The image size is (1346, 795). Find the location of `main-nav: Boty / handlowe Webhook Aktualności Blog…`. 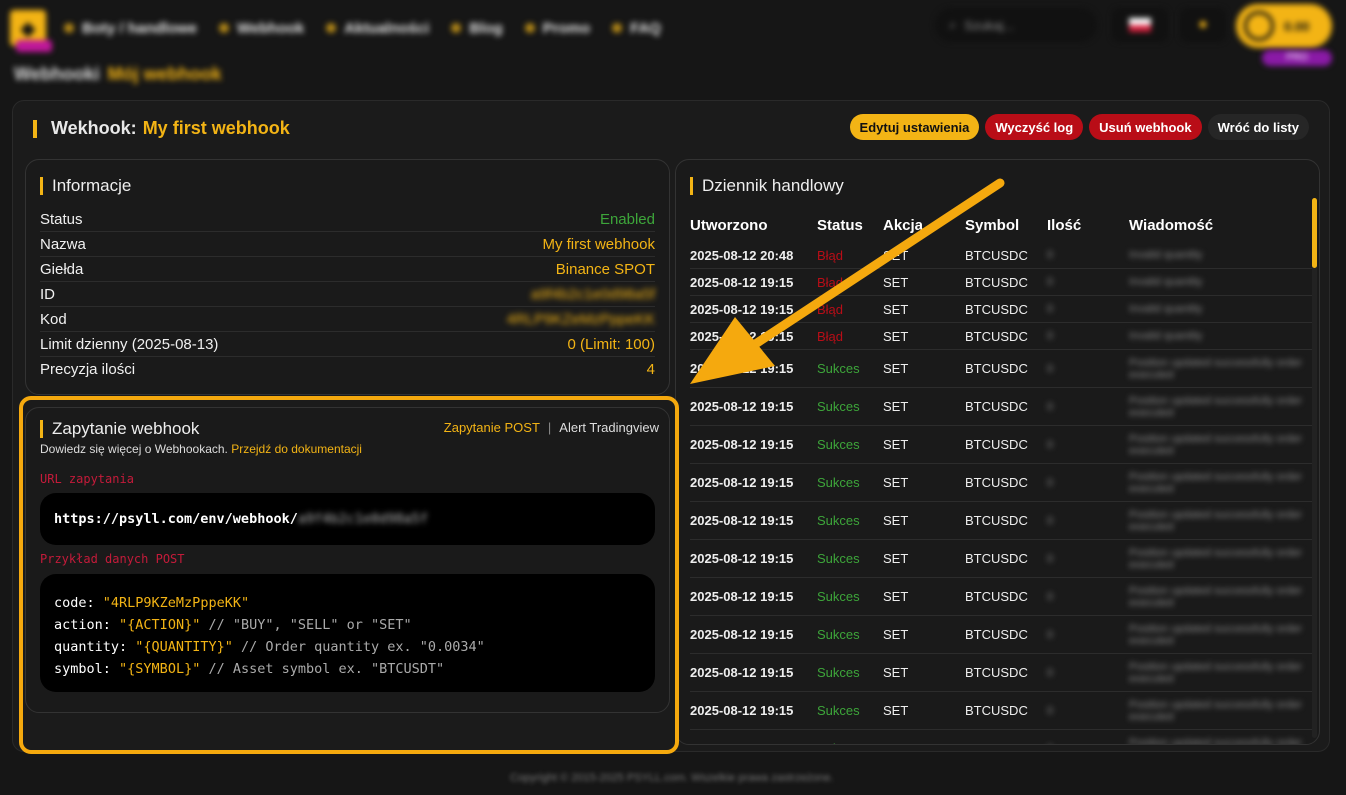

main-nav: Boty / handlowe Webhook Aktualności Blog… is located at coordinates (362, 28).